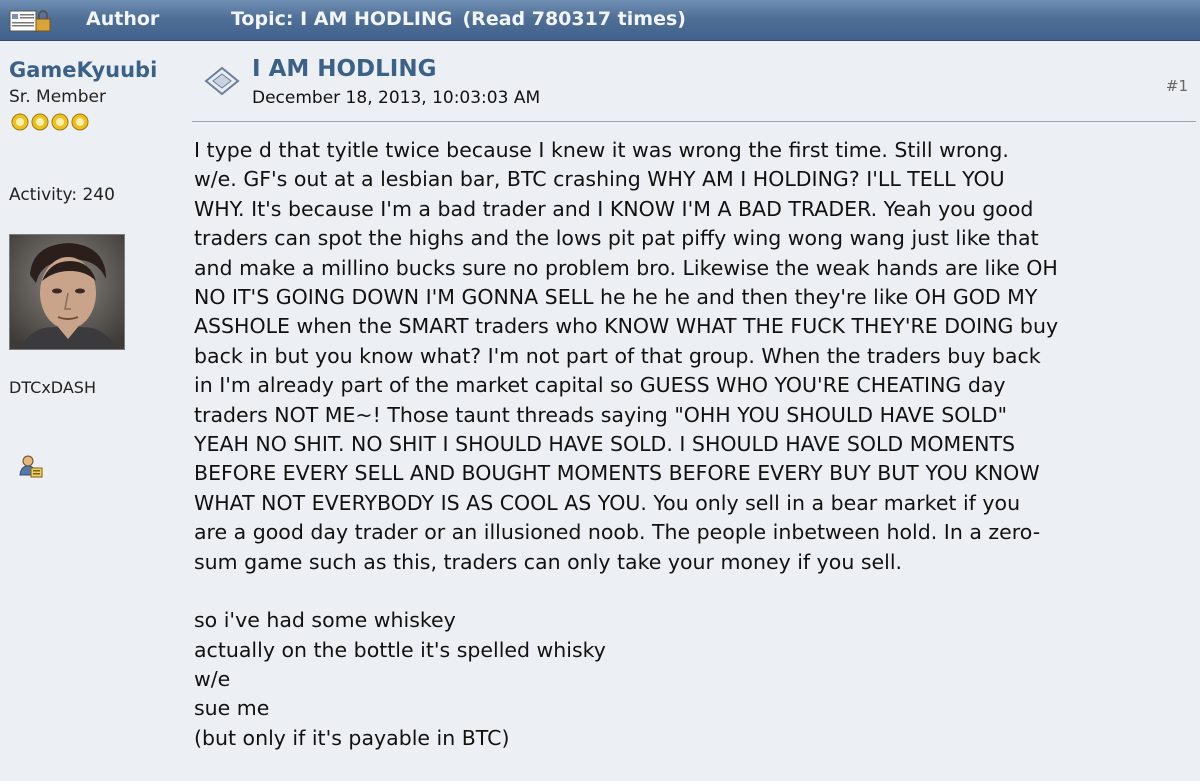 The height and width of the screenshot is (781, 1200). What do you see at coordinates (52, 387) in the screenshot?
I see `poster-tagline: DTCxDASH` at bounding box center [52, 387].